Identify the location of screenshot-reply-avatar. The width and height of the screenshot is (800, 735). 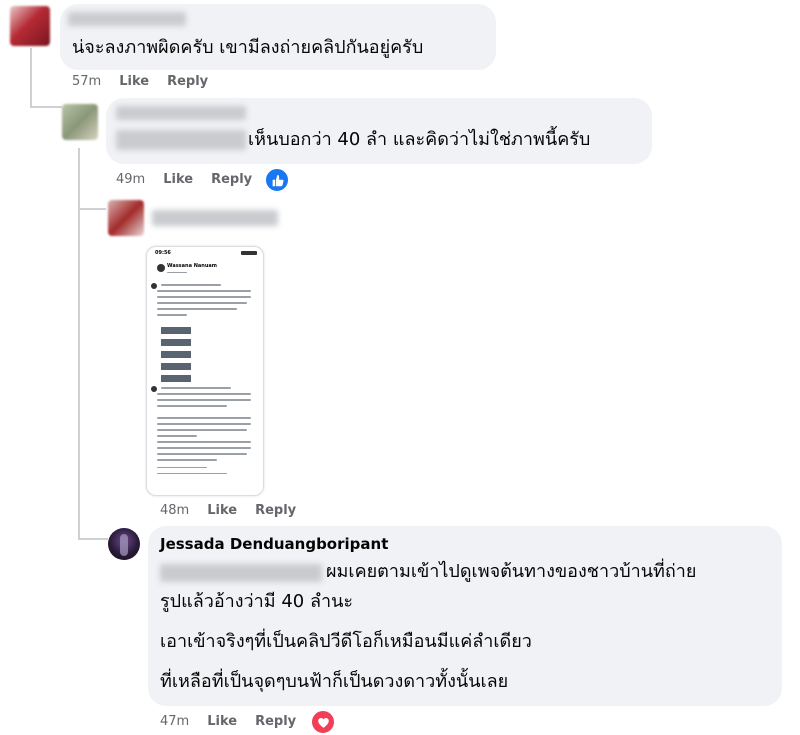
(154, 389).